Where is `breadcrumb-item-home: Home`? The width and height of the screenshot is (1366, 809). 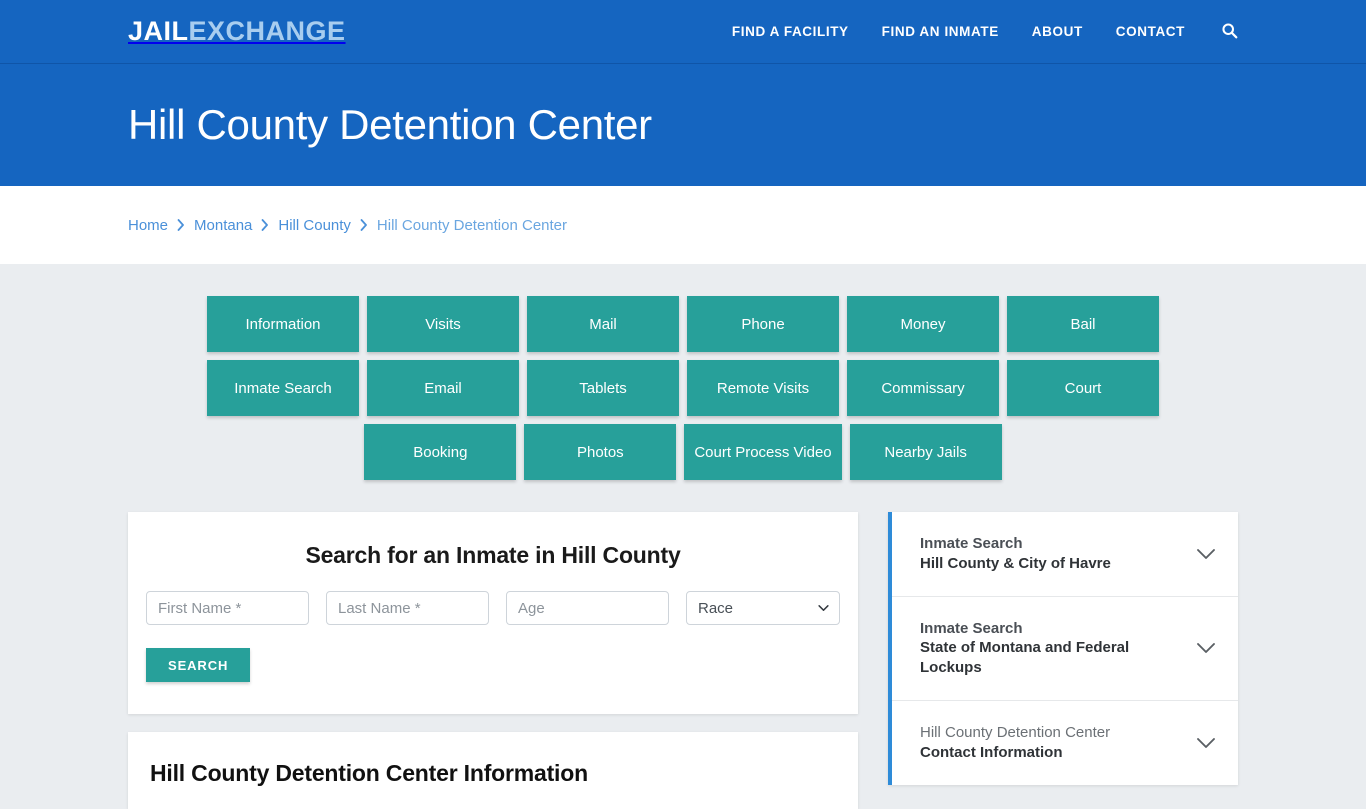
breadcrumb-item-home: Home is located at coordinates (148, 225).